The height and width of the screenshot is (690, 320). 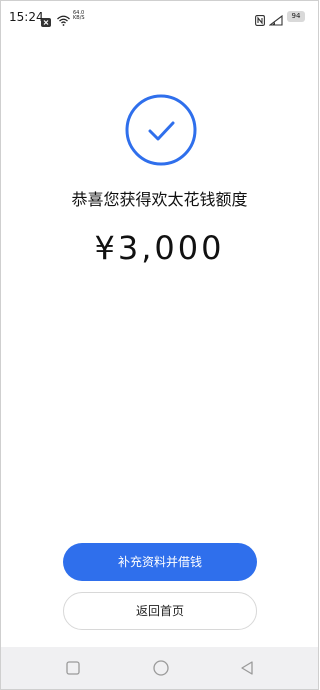 I want to click on check-circle-icon, so click(x=161, y=130).